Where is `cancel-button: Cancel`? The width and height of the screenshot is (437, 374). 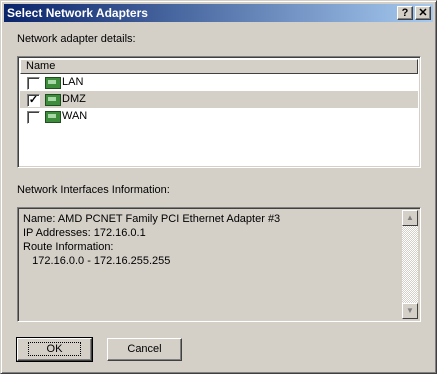 cancel-button: Cancel is located at coordinates (144, 349).